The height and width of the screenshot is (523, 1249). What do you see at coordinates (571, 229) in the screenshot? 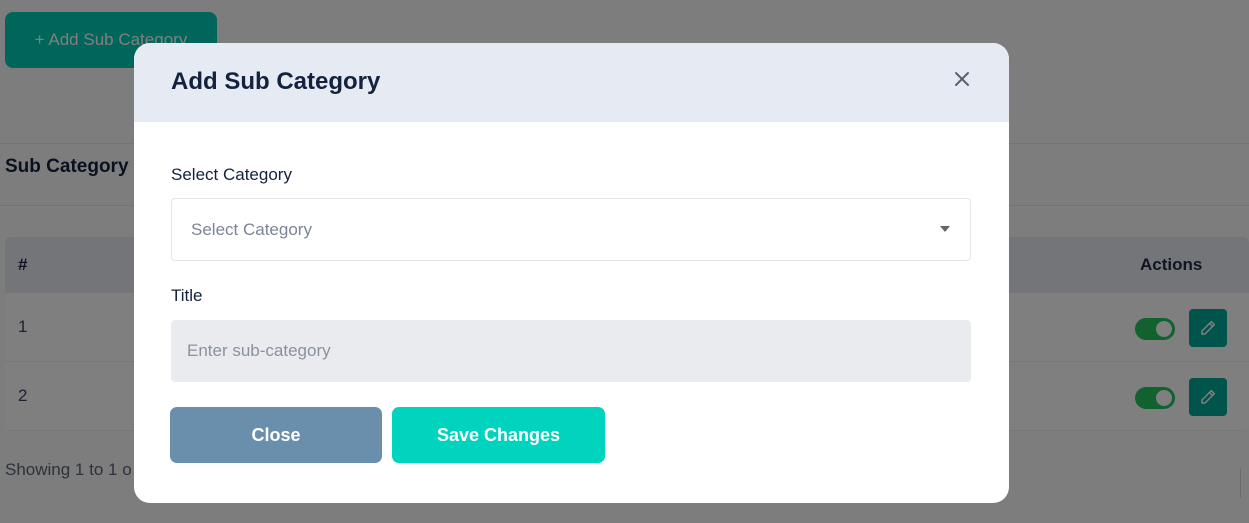
I see `category-select: Select Category` at bounding box center [571, 229].